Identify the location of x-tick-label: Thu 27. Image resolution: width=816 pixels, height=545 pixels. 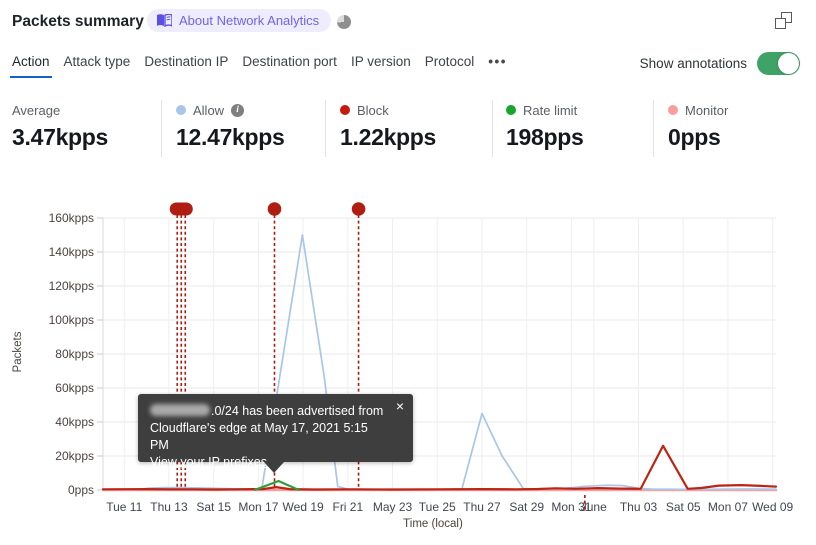
(482, 507).